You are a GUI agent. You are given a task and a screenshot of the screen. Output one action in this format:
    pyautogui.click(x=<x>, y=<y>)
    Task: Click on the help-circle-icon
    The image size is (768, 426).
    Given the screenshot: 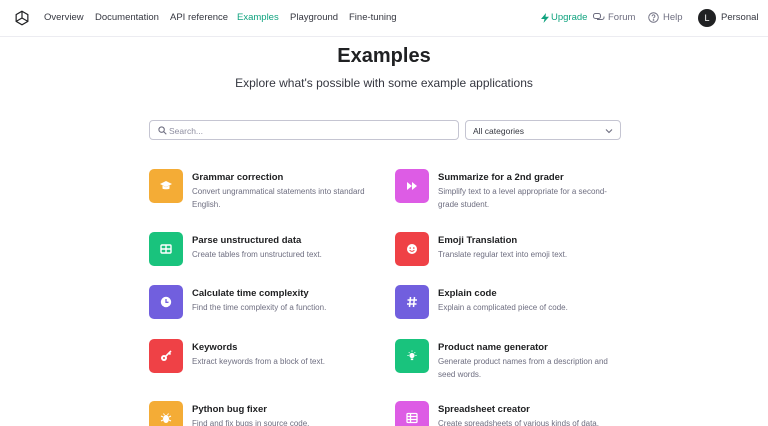 What is the action you would take?
    pyautogui.click(x=653, y=17)
    